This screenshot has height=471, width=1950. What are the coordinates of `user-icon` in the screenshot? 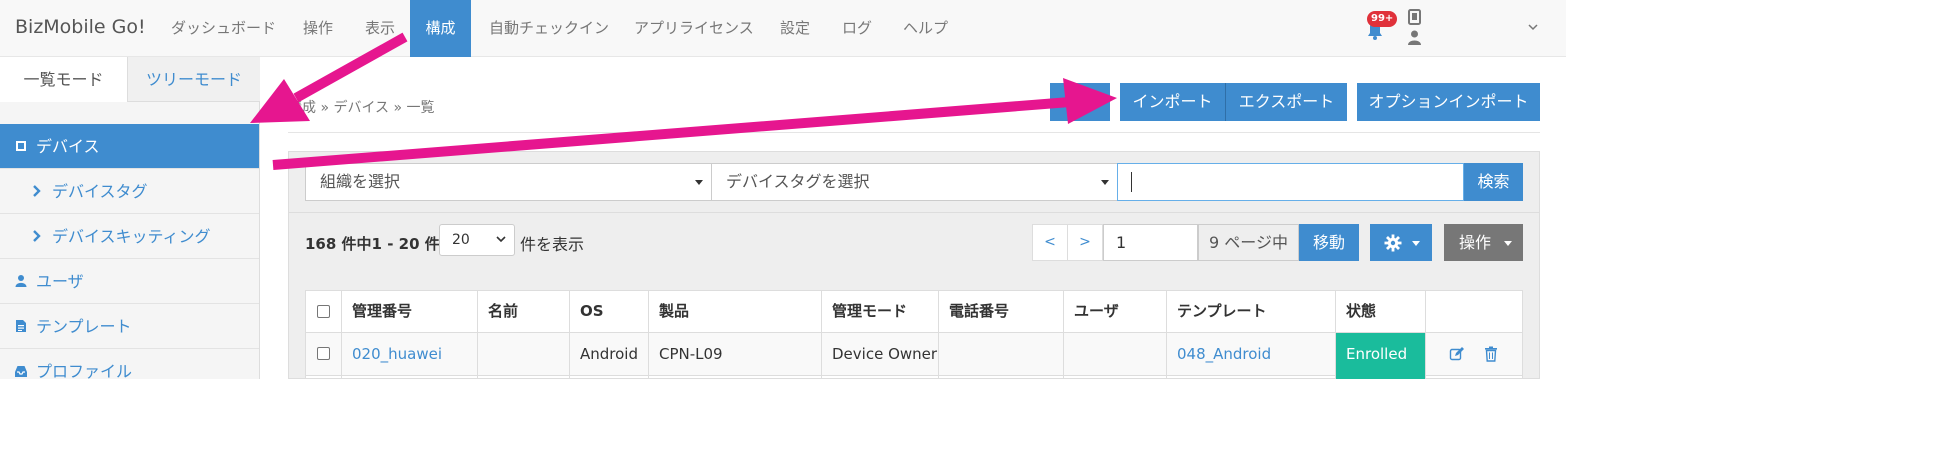 It's located at (21, 281).